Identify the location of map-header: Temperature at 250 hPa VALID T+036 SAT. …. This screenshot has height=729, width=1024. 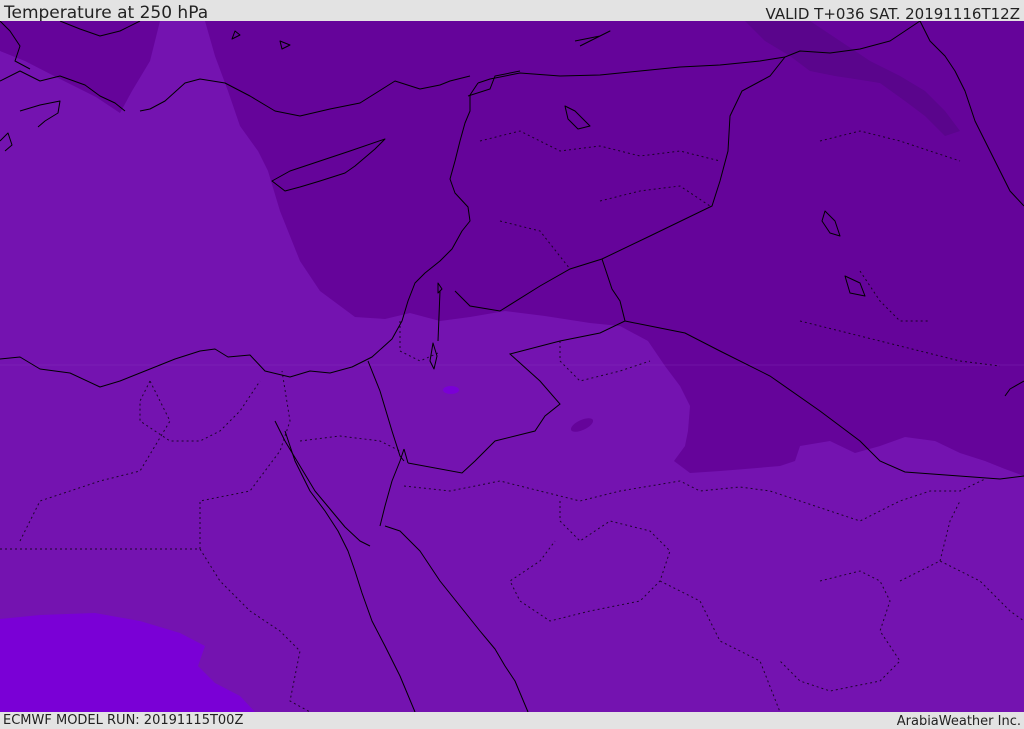
(512, 11).